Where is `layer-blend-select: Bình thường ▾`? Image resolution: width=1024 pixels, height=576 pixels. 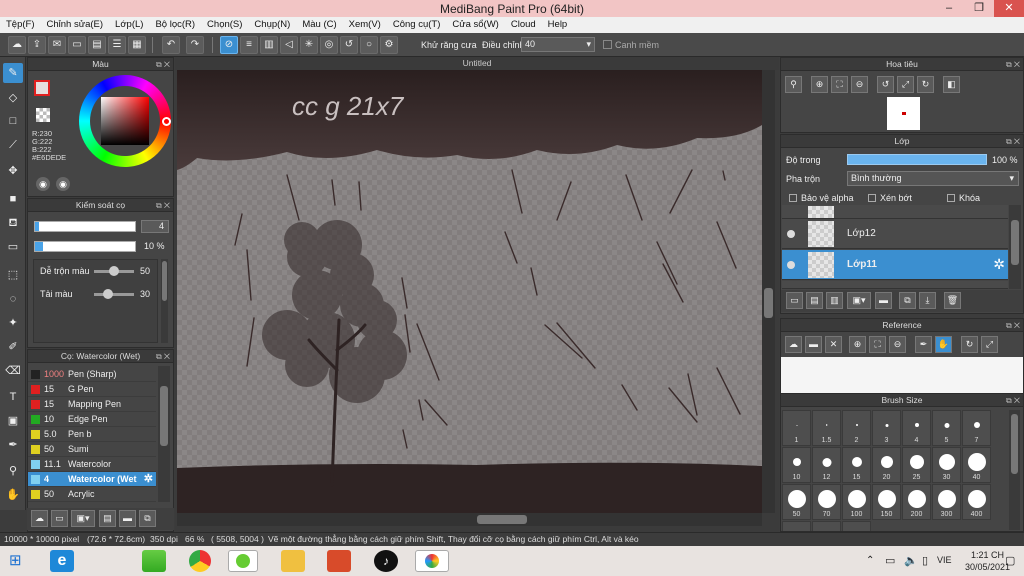 layer-blend-select: Bình thường ▾ is located at coordinates (933, 178).